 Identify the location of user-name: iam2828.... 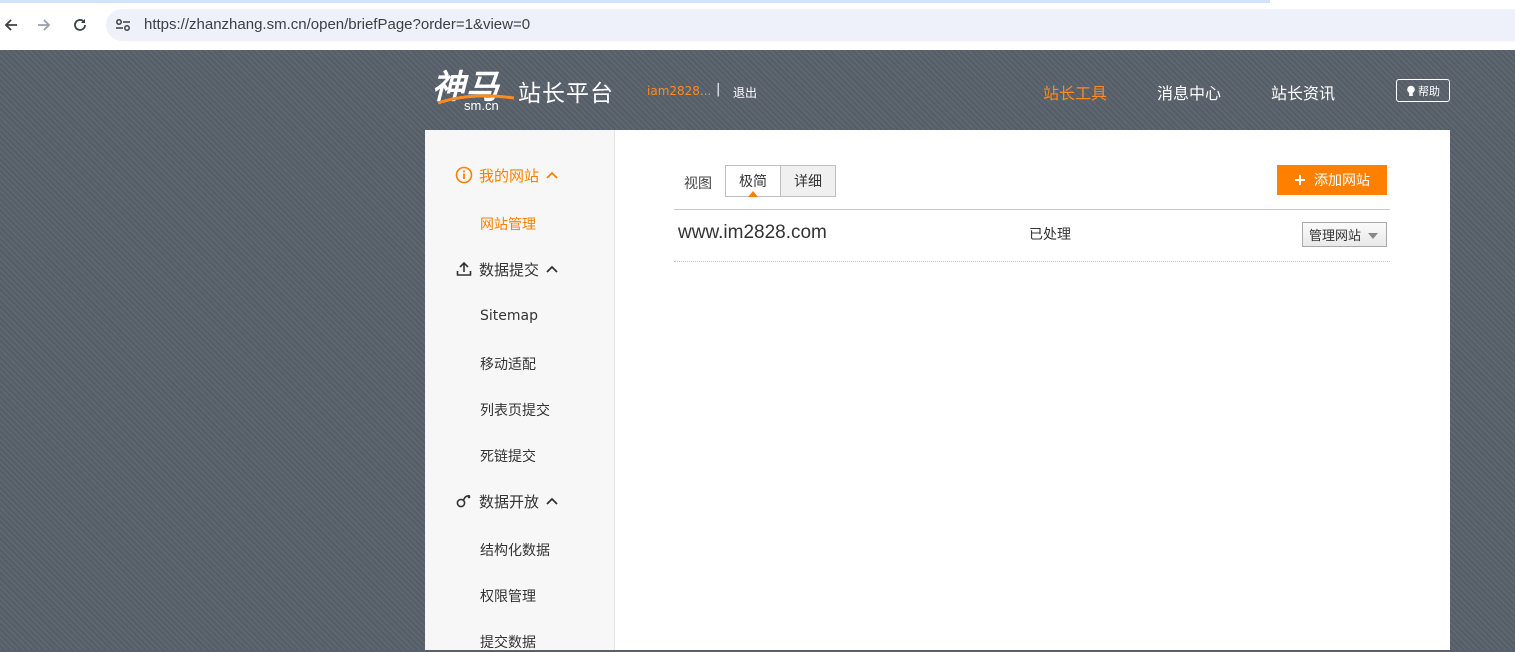
(679, 91).